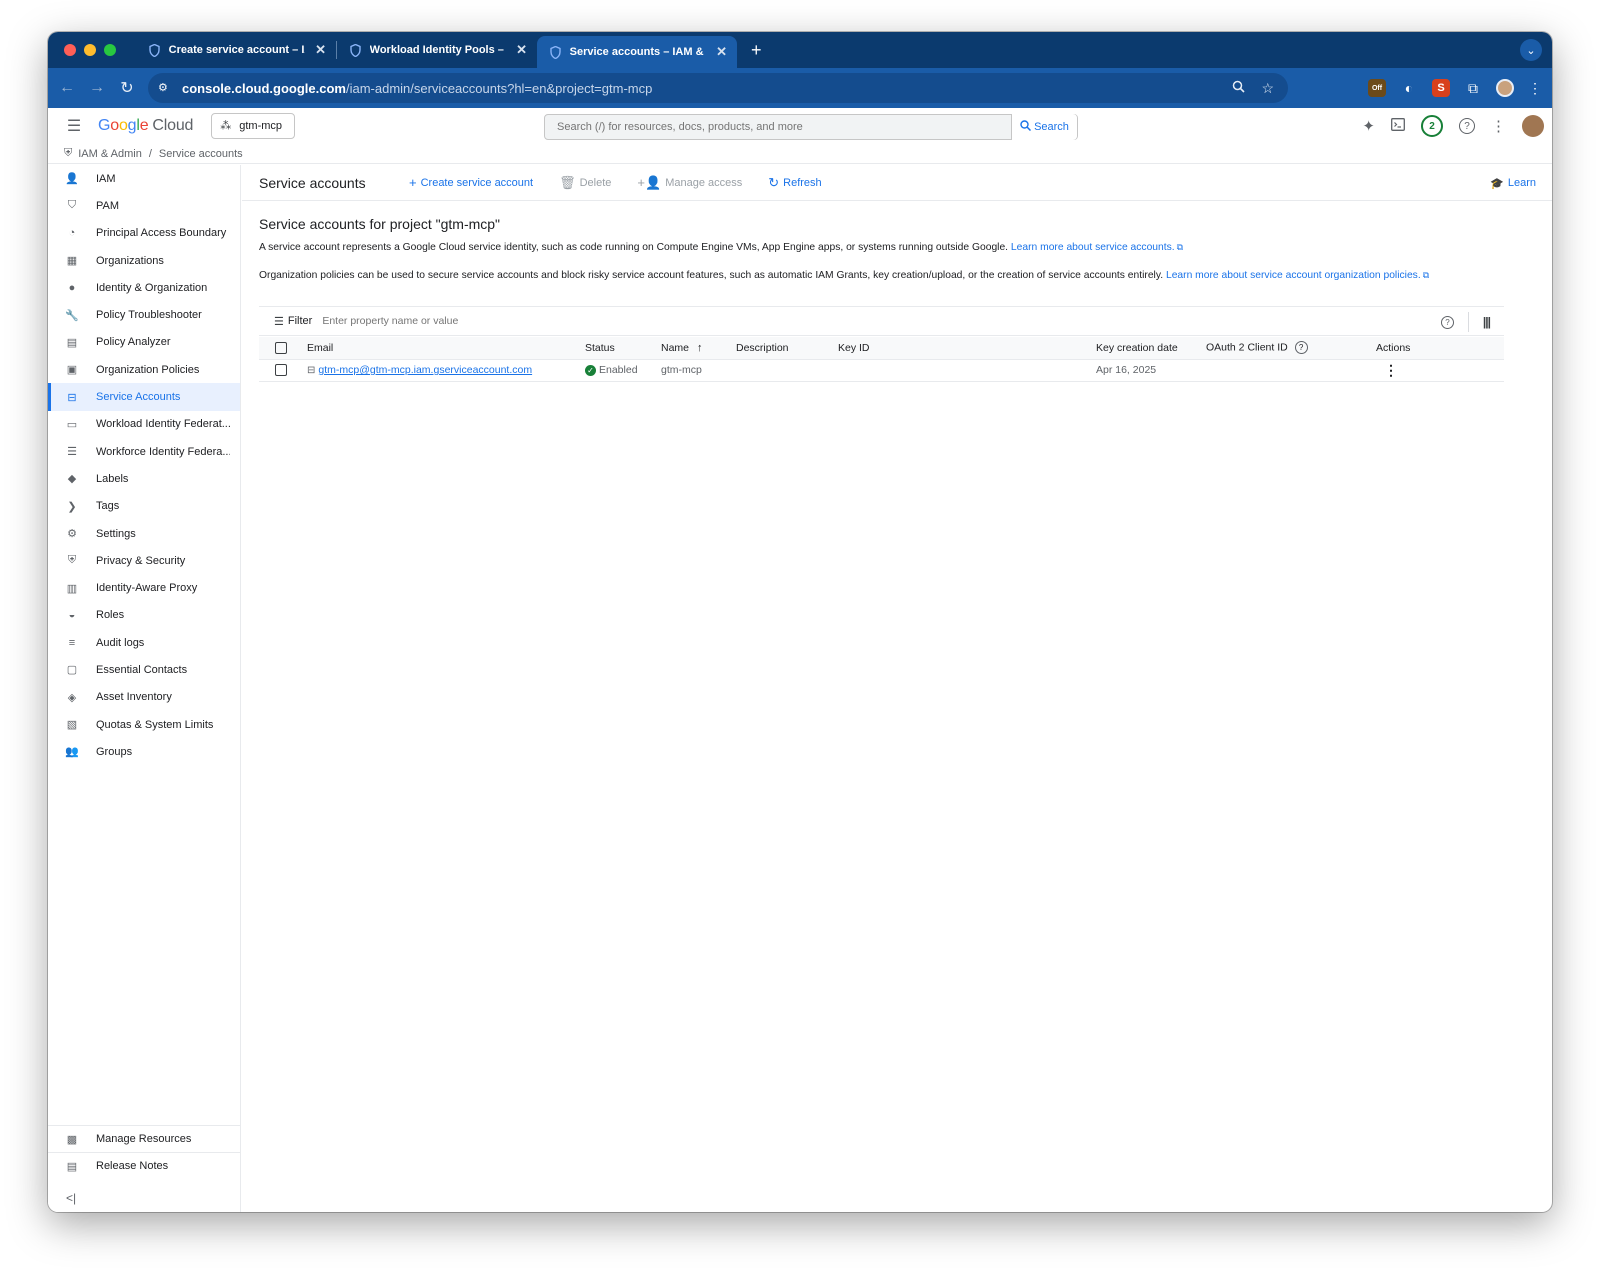 This screenshot has width=1600, height=1275. I want to click on sidebar-item-settings: ⚙ Settings, so click(144, 533).